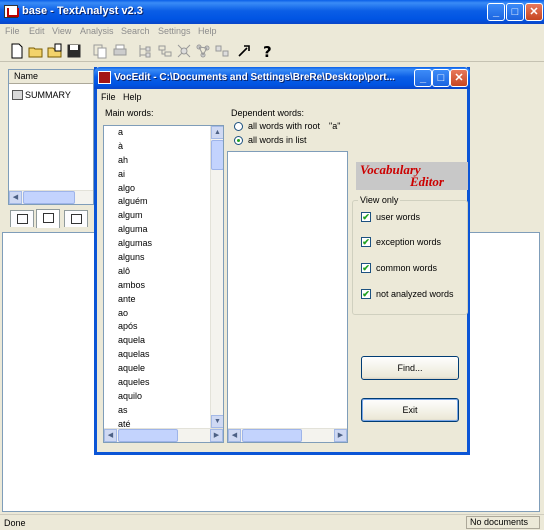 This screenshot has height=530, width=544. What do you see at coordinates (238, 126) in the screenshot?
I see `radio-all-words-with-root` at bounding box center [238, 126].